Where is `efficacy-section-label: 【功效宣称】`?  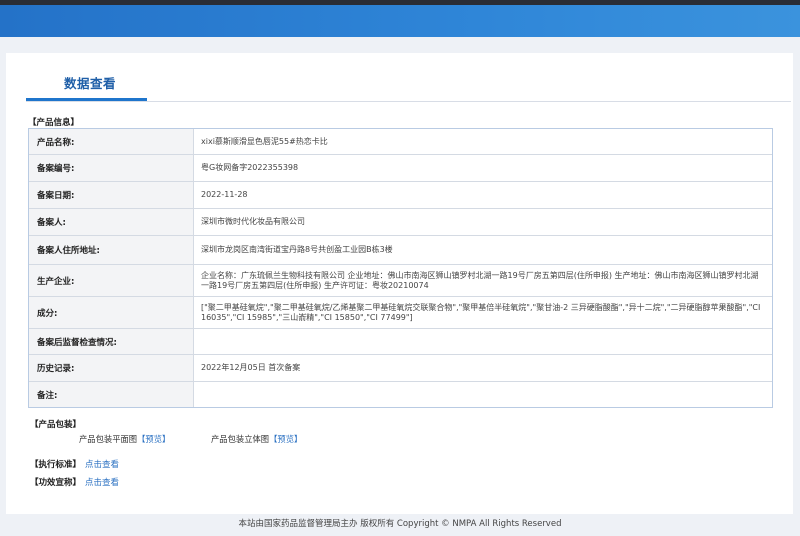
efficacy-section-label: 【功效宣称】 is located at coordinates (56, 483).